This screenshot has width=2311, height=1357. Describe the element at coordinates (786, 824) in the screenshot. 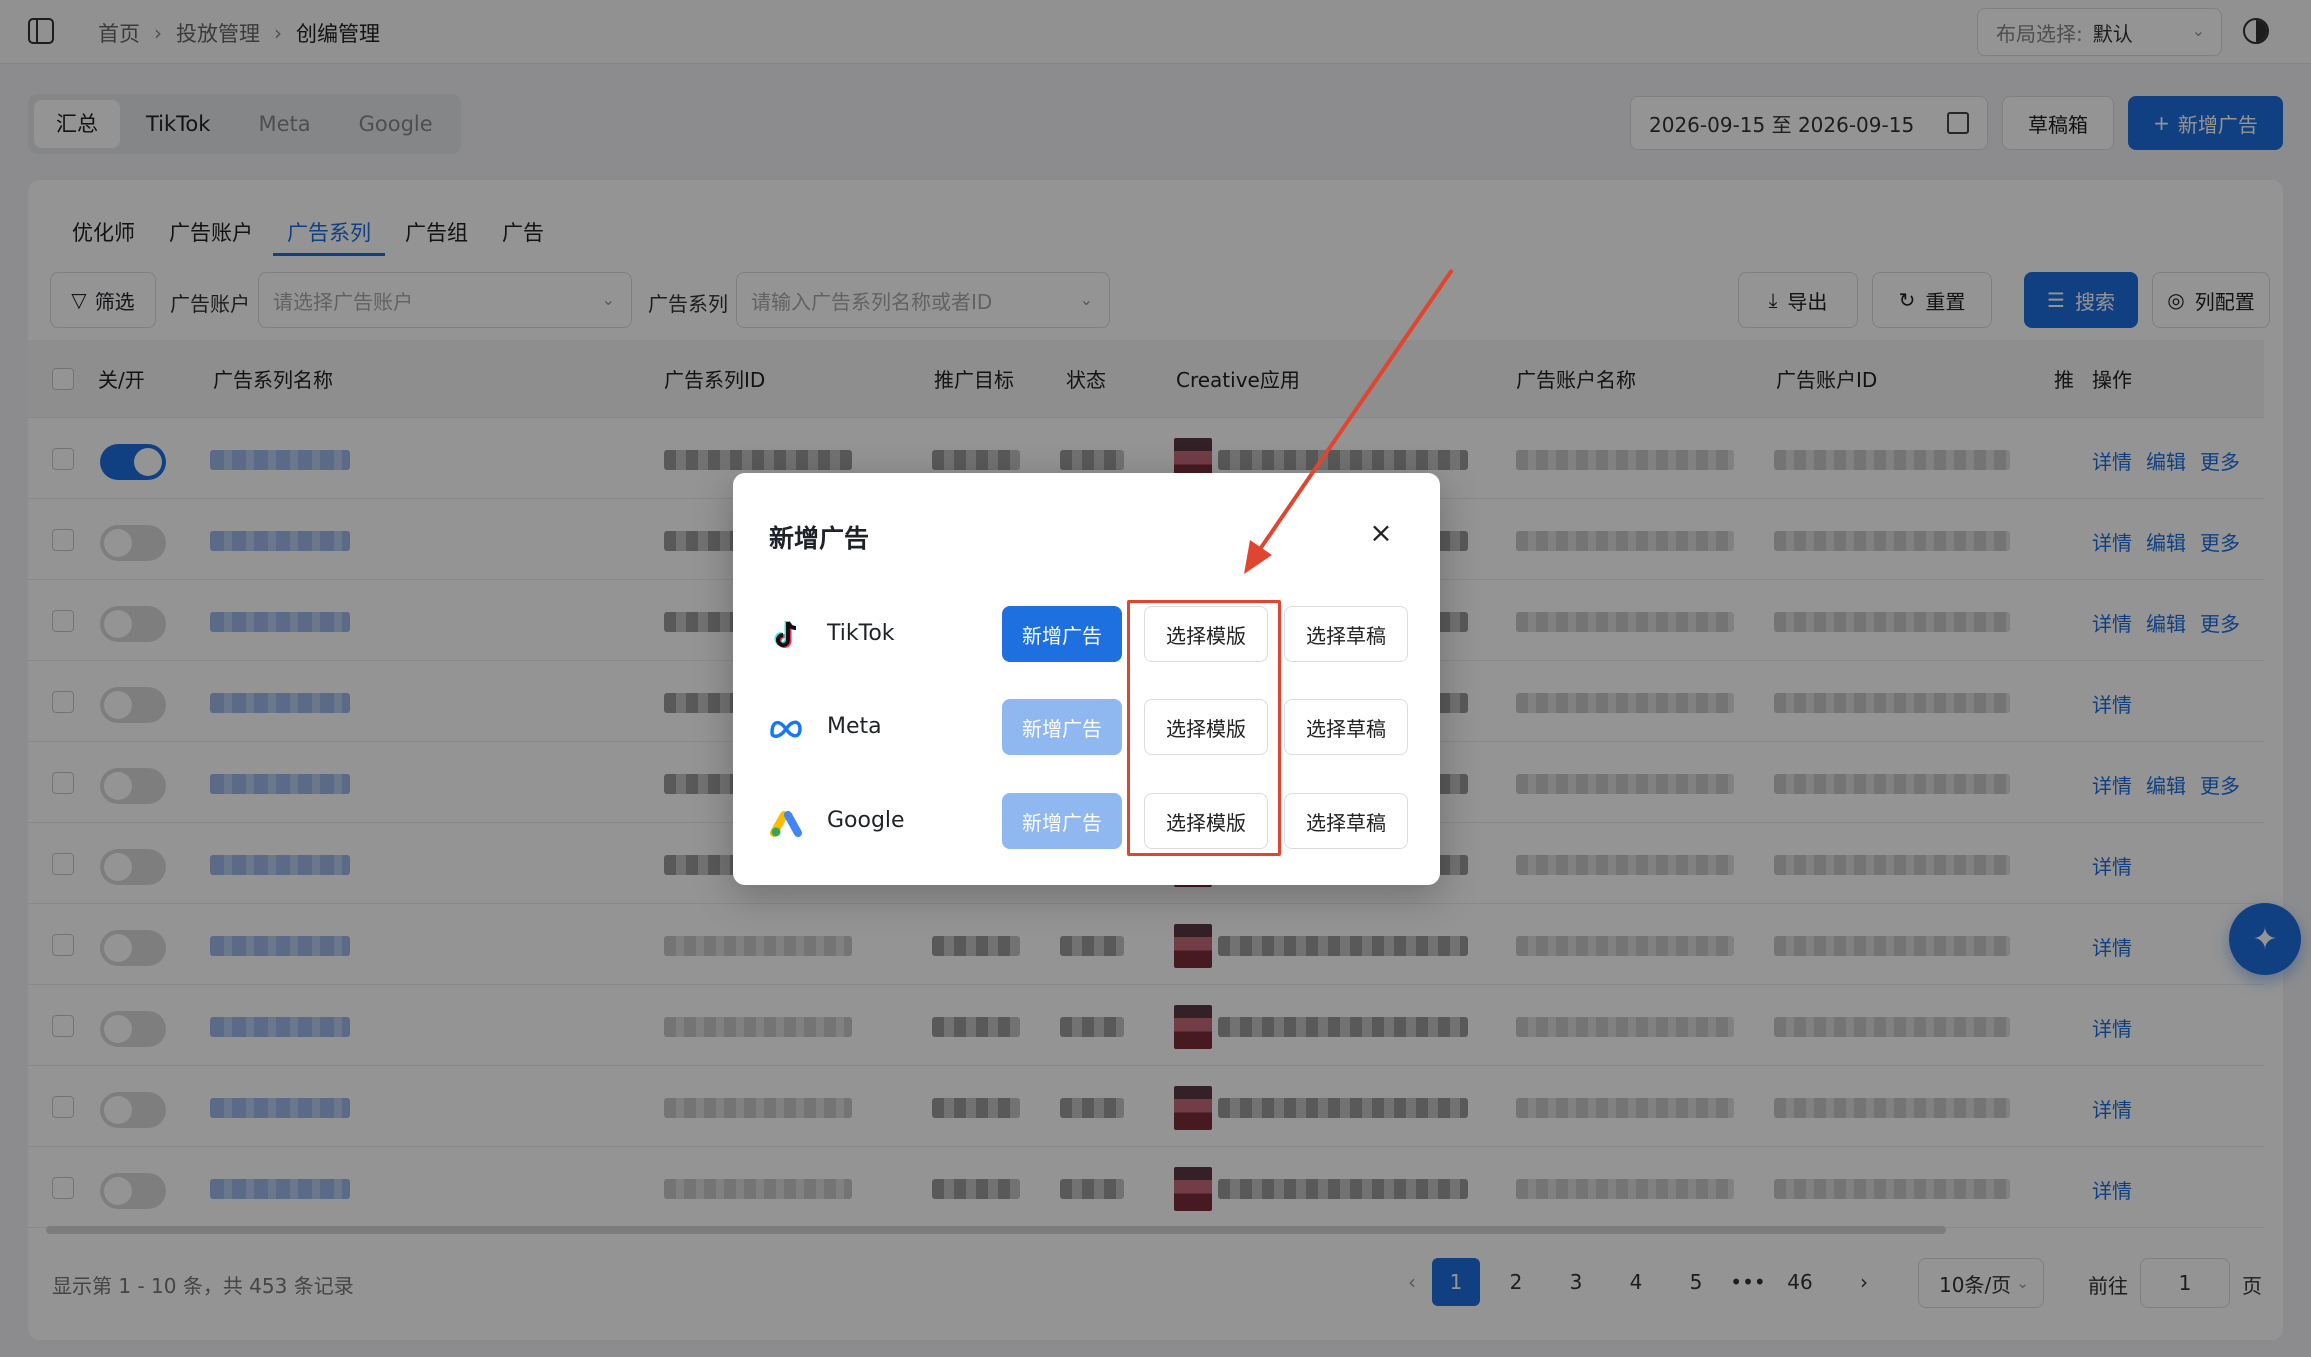

I see `google-ads-icon` at that location.